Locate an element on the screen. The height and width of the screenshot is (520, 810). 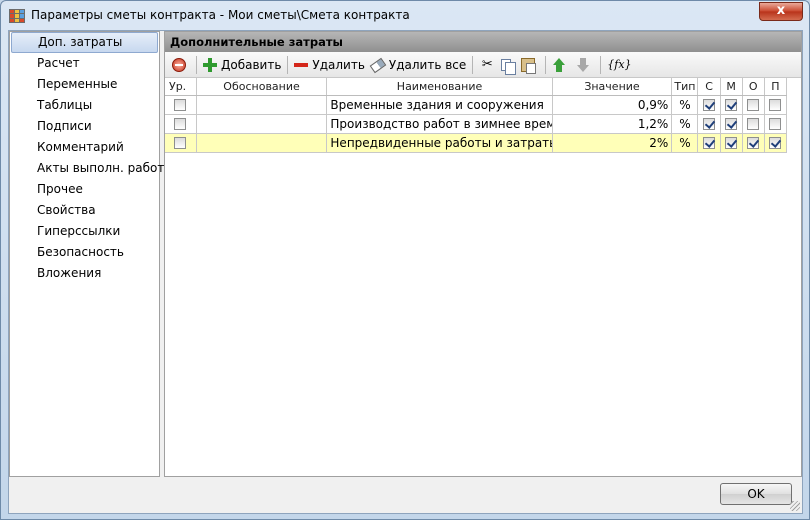
add-button: Добавить is located at coordinates (242, 65).